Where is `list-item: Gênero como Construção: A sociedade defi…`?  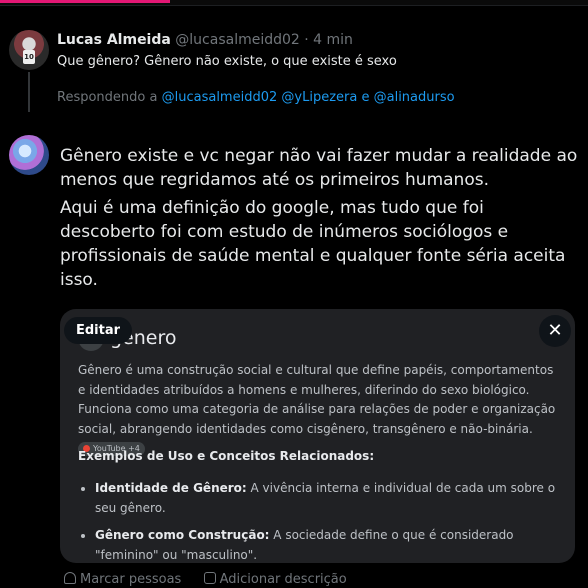
list-item: Gênero como Construção: A sociedade defi… is located at coordinates (330, 544).